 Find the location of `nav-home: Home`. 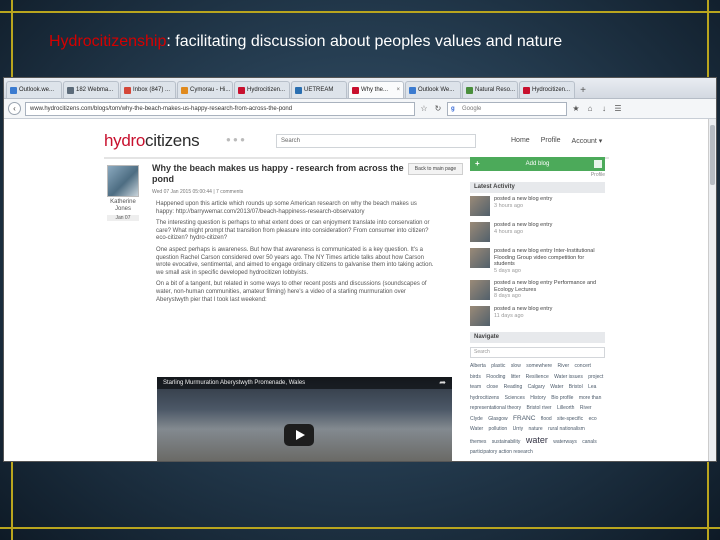

nav-home: Home is located at coordinates (520, 141).